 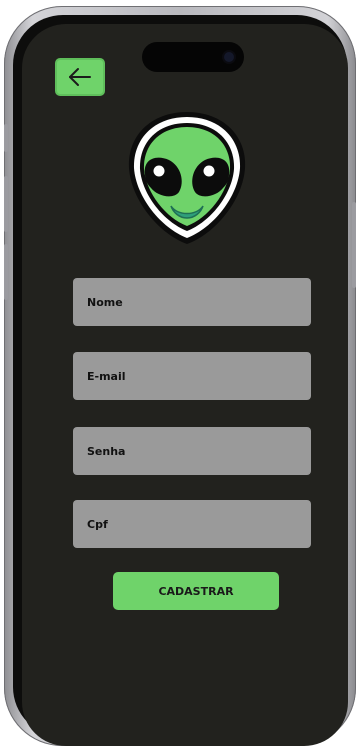 What do you see at coordinates (192, 451) in the screenshot?
I see `password-field: Senha` at bounding box center [192, 451].